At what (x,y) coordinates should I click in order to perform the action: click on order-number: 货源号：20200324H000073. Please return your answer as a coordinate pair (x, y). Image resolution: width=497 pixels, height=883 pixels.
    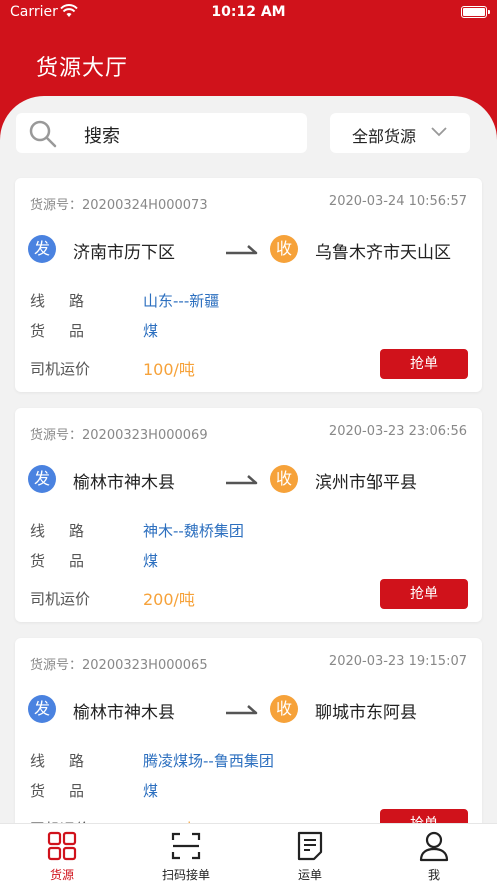
    Looking at the image, I should click on (119, 205).